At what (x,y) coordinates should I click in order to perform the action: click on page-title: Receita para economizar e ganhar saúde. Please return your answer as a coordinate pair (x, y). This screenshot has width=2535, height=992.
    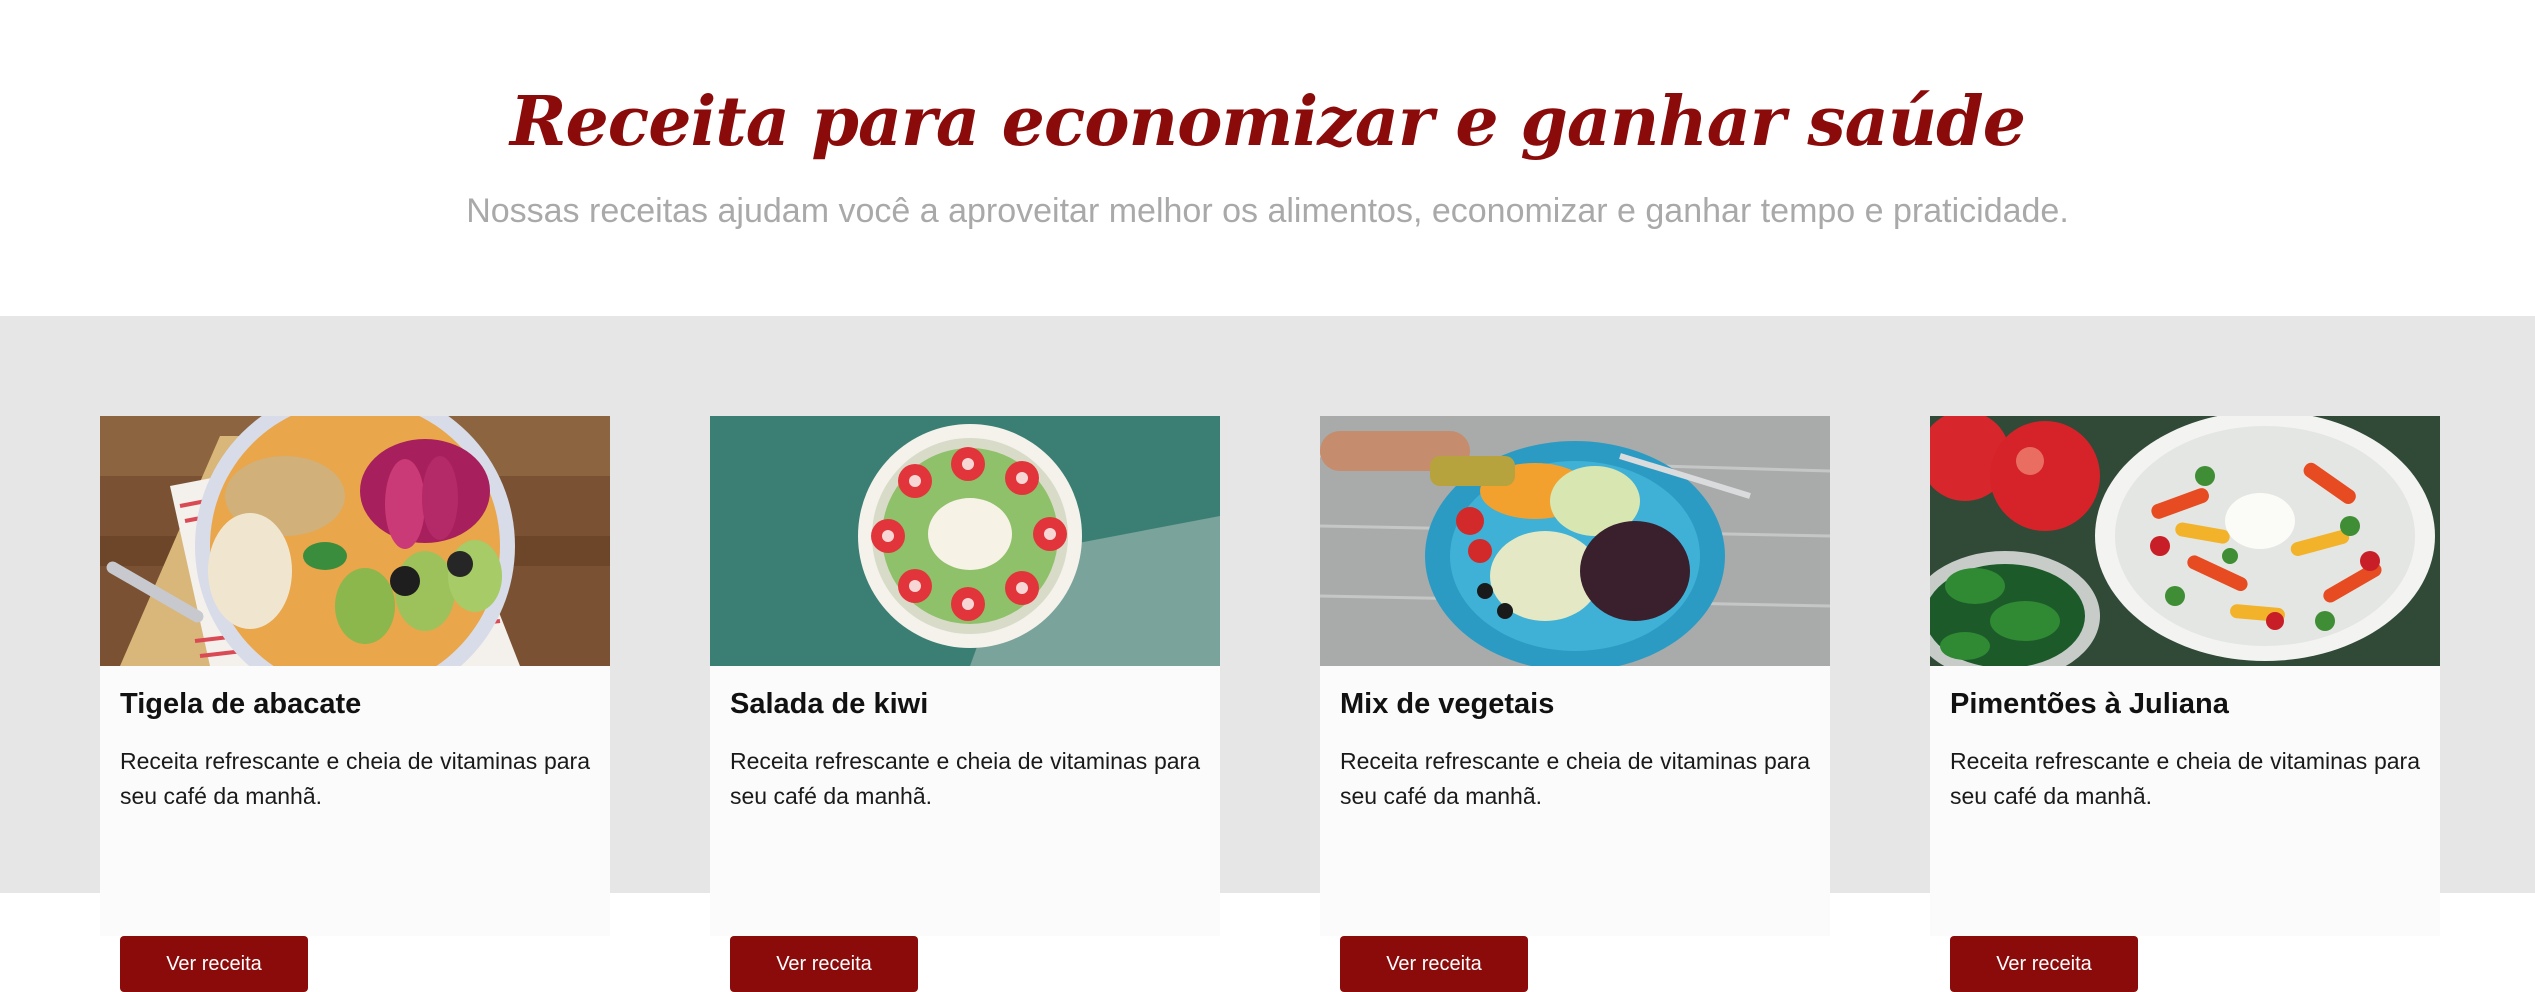
    Looking at the image, I should click on (1268, 122).